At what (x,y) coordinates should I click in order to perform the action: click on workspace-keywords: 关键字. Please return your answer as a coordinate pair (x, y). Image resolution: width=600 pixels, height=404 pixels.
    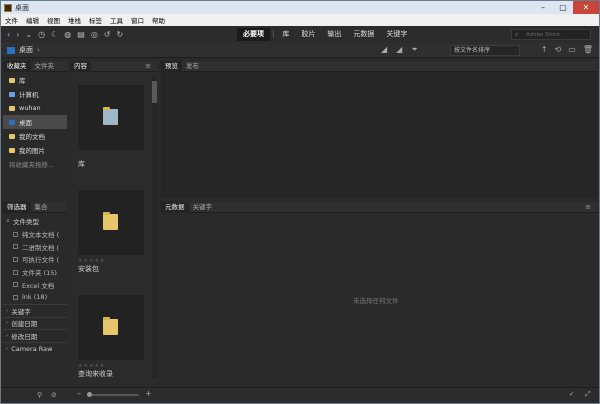
    Looking at the image, I should click on (396, 34).